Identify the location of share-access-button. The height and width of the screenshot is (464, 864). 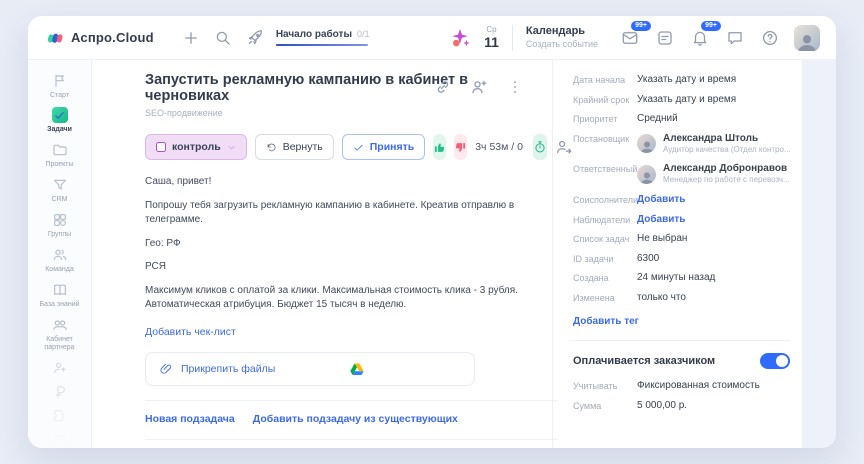
(479, 87).